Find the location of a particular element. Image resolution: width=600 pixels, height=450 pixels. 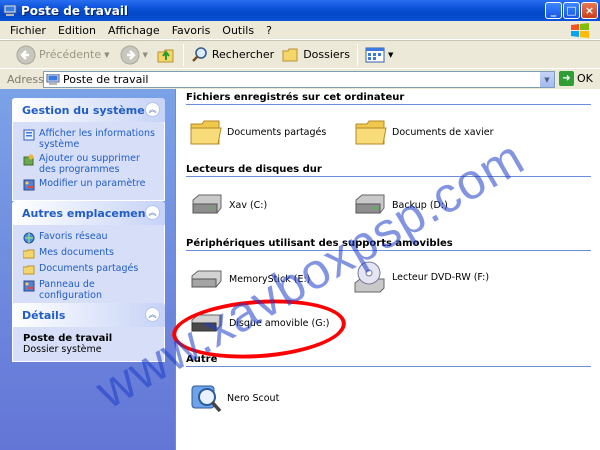

place-control-panel: Panneau de configuration is located at coordinates (90, 290).